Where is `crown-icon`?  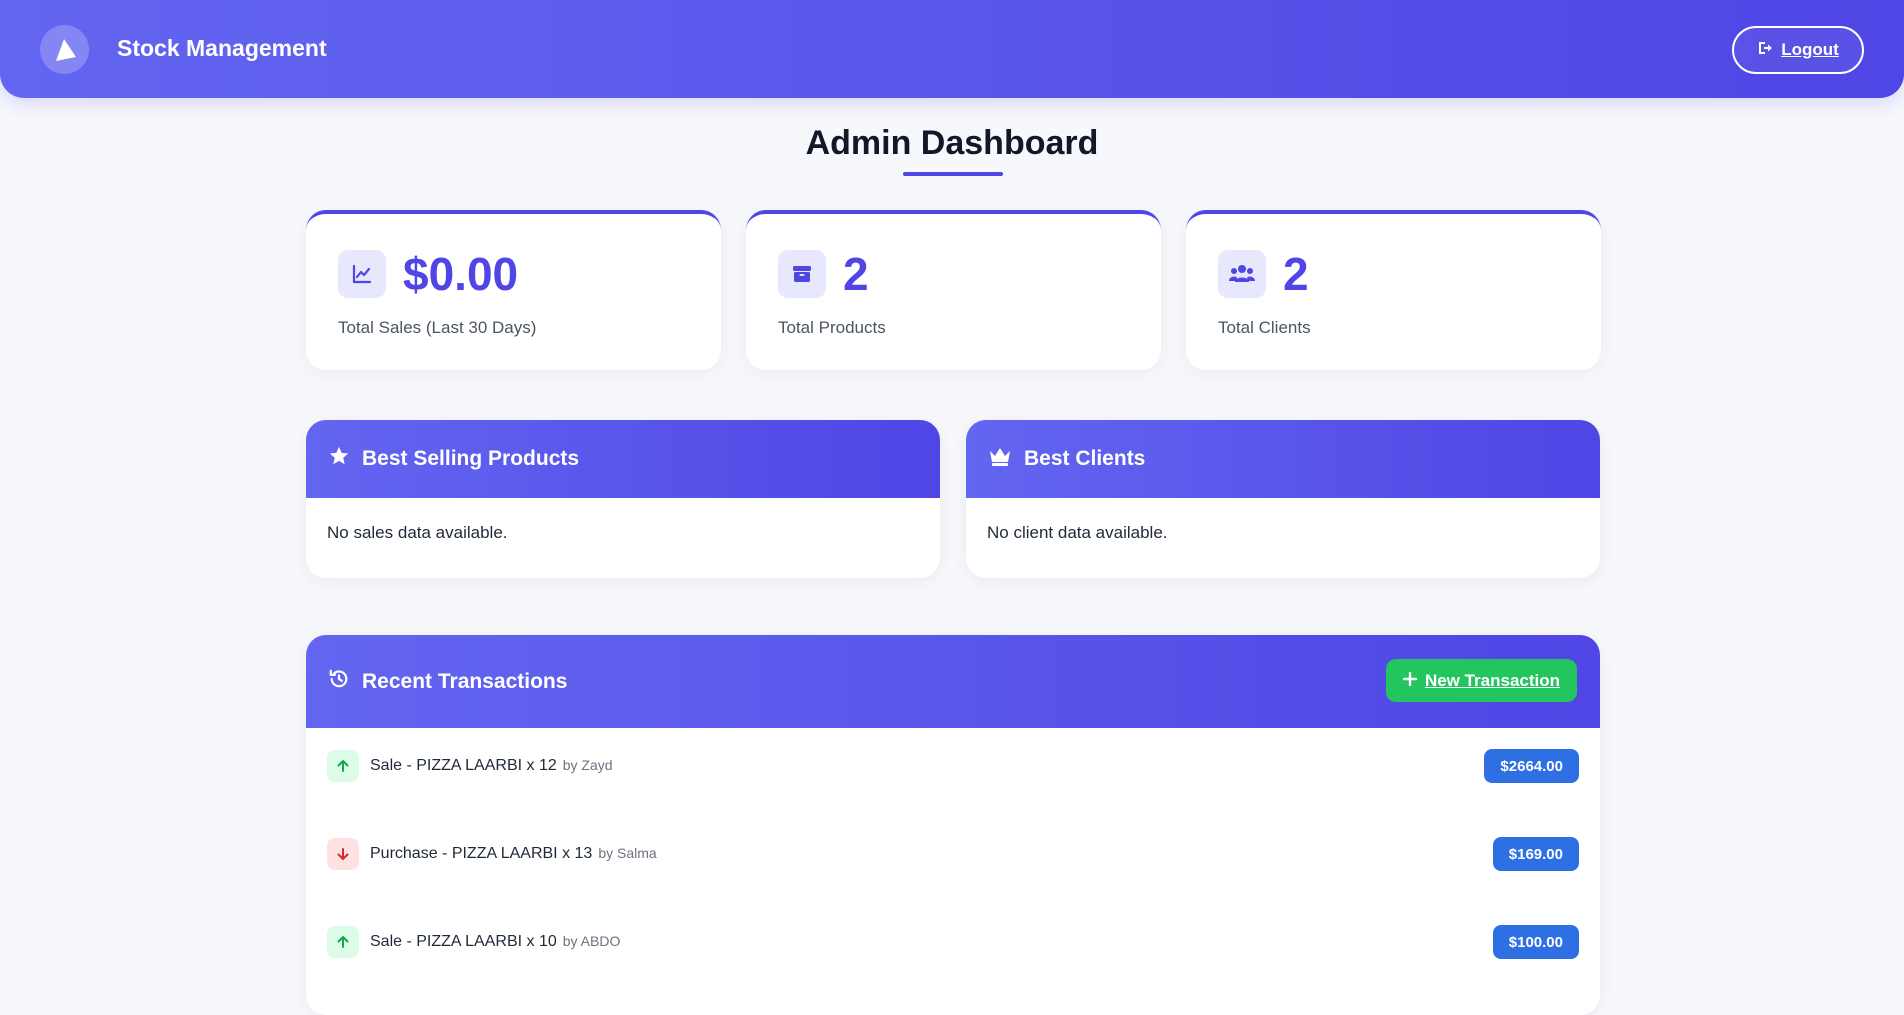 crown-icon is located at coordinates (1000, 459).